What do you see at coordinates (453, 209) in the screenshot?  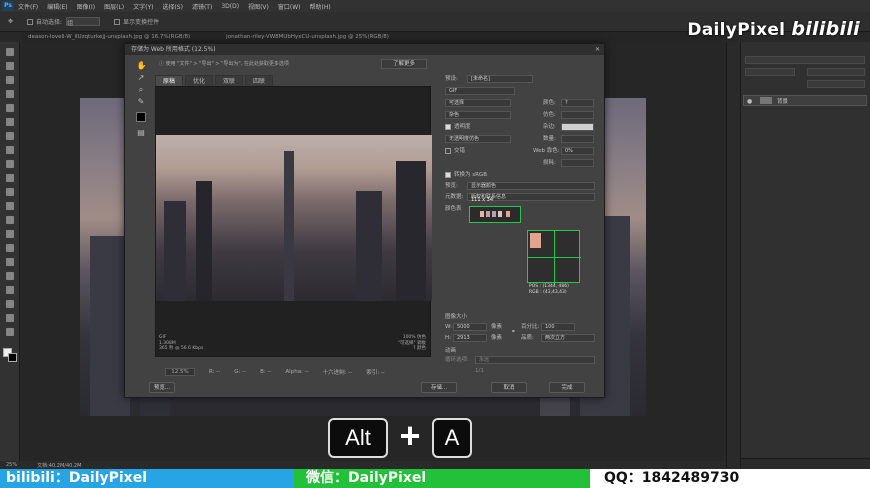 I see `colortable-label: 颜色表` at bounding box center [453, 209].